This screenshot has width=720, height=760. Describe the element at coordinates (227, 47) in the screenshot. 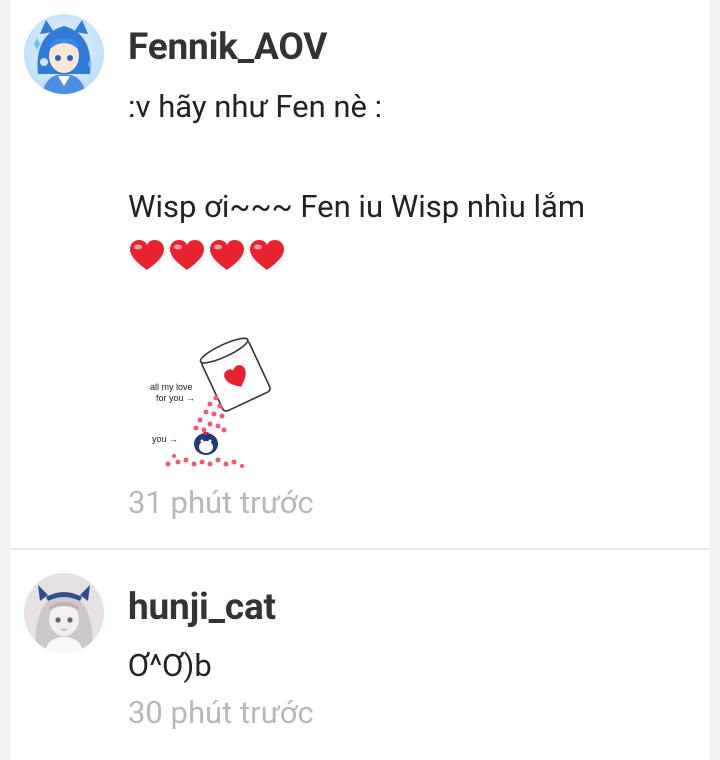

I see `username: Fennik_AOV` at that location.